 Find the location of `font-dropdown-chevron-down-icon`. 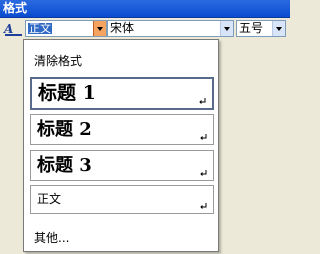

font-dropdown-chevron-down-icon is located at coordinates (226, 28).